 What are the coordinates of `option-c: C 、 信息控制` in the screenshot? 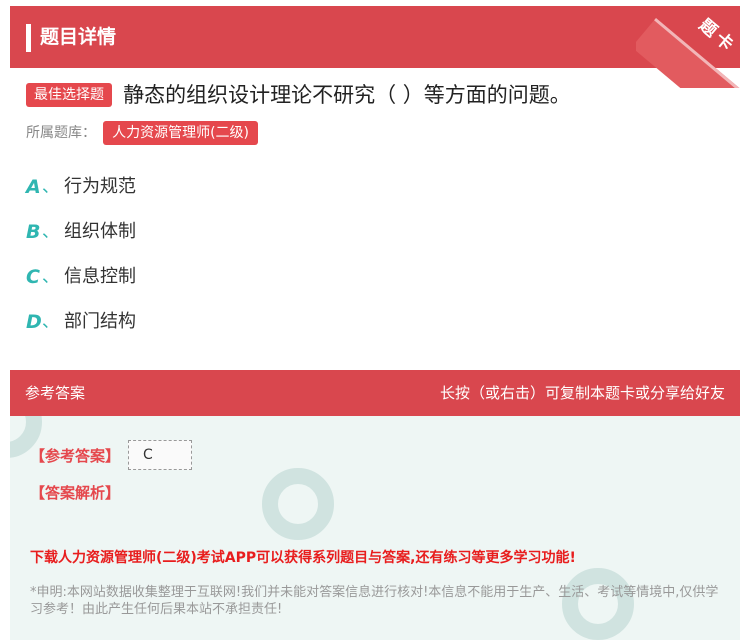 It's located at (81, 284).